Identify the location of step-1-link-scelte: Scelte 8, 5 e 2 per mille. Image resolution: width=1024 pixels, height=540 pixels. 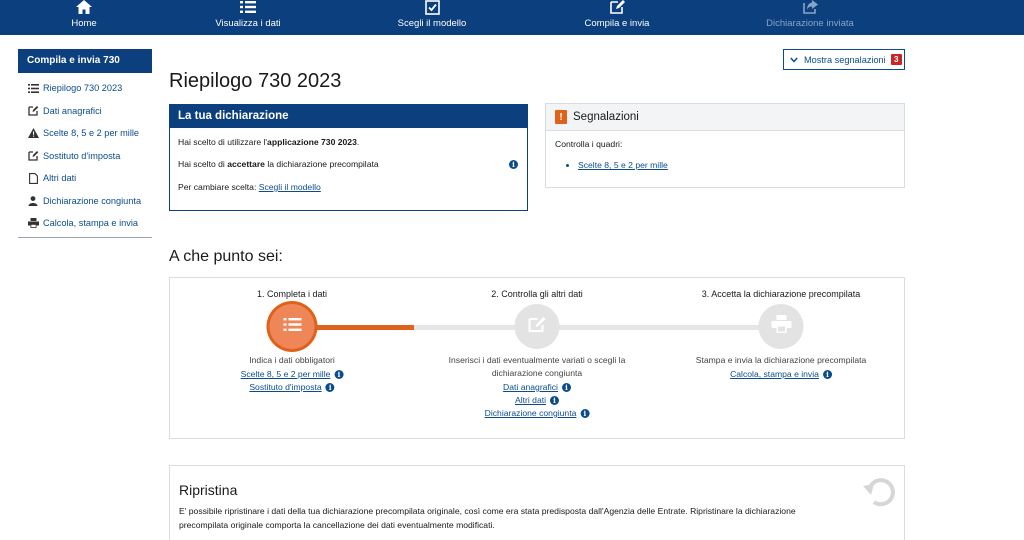
(286, 374).